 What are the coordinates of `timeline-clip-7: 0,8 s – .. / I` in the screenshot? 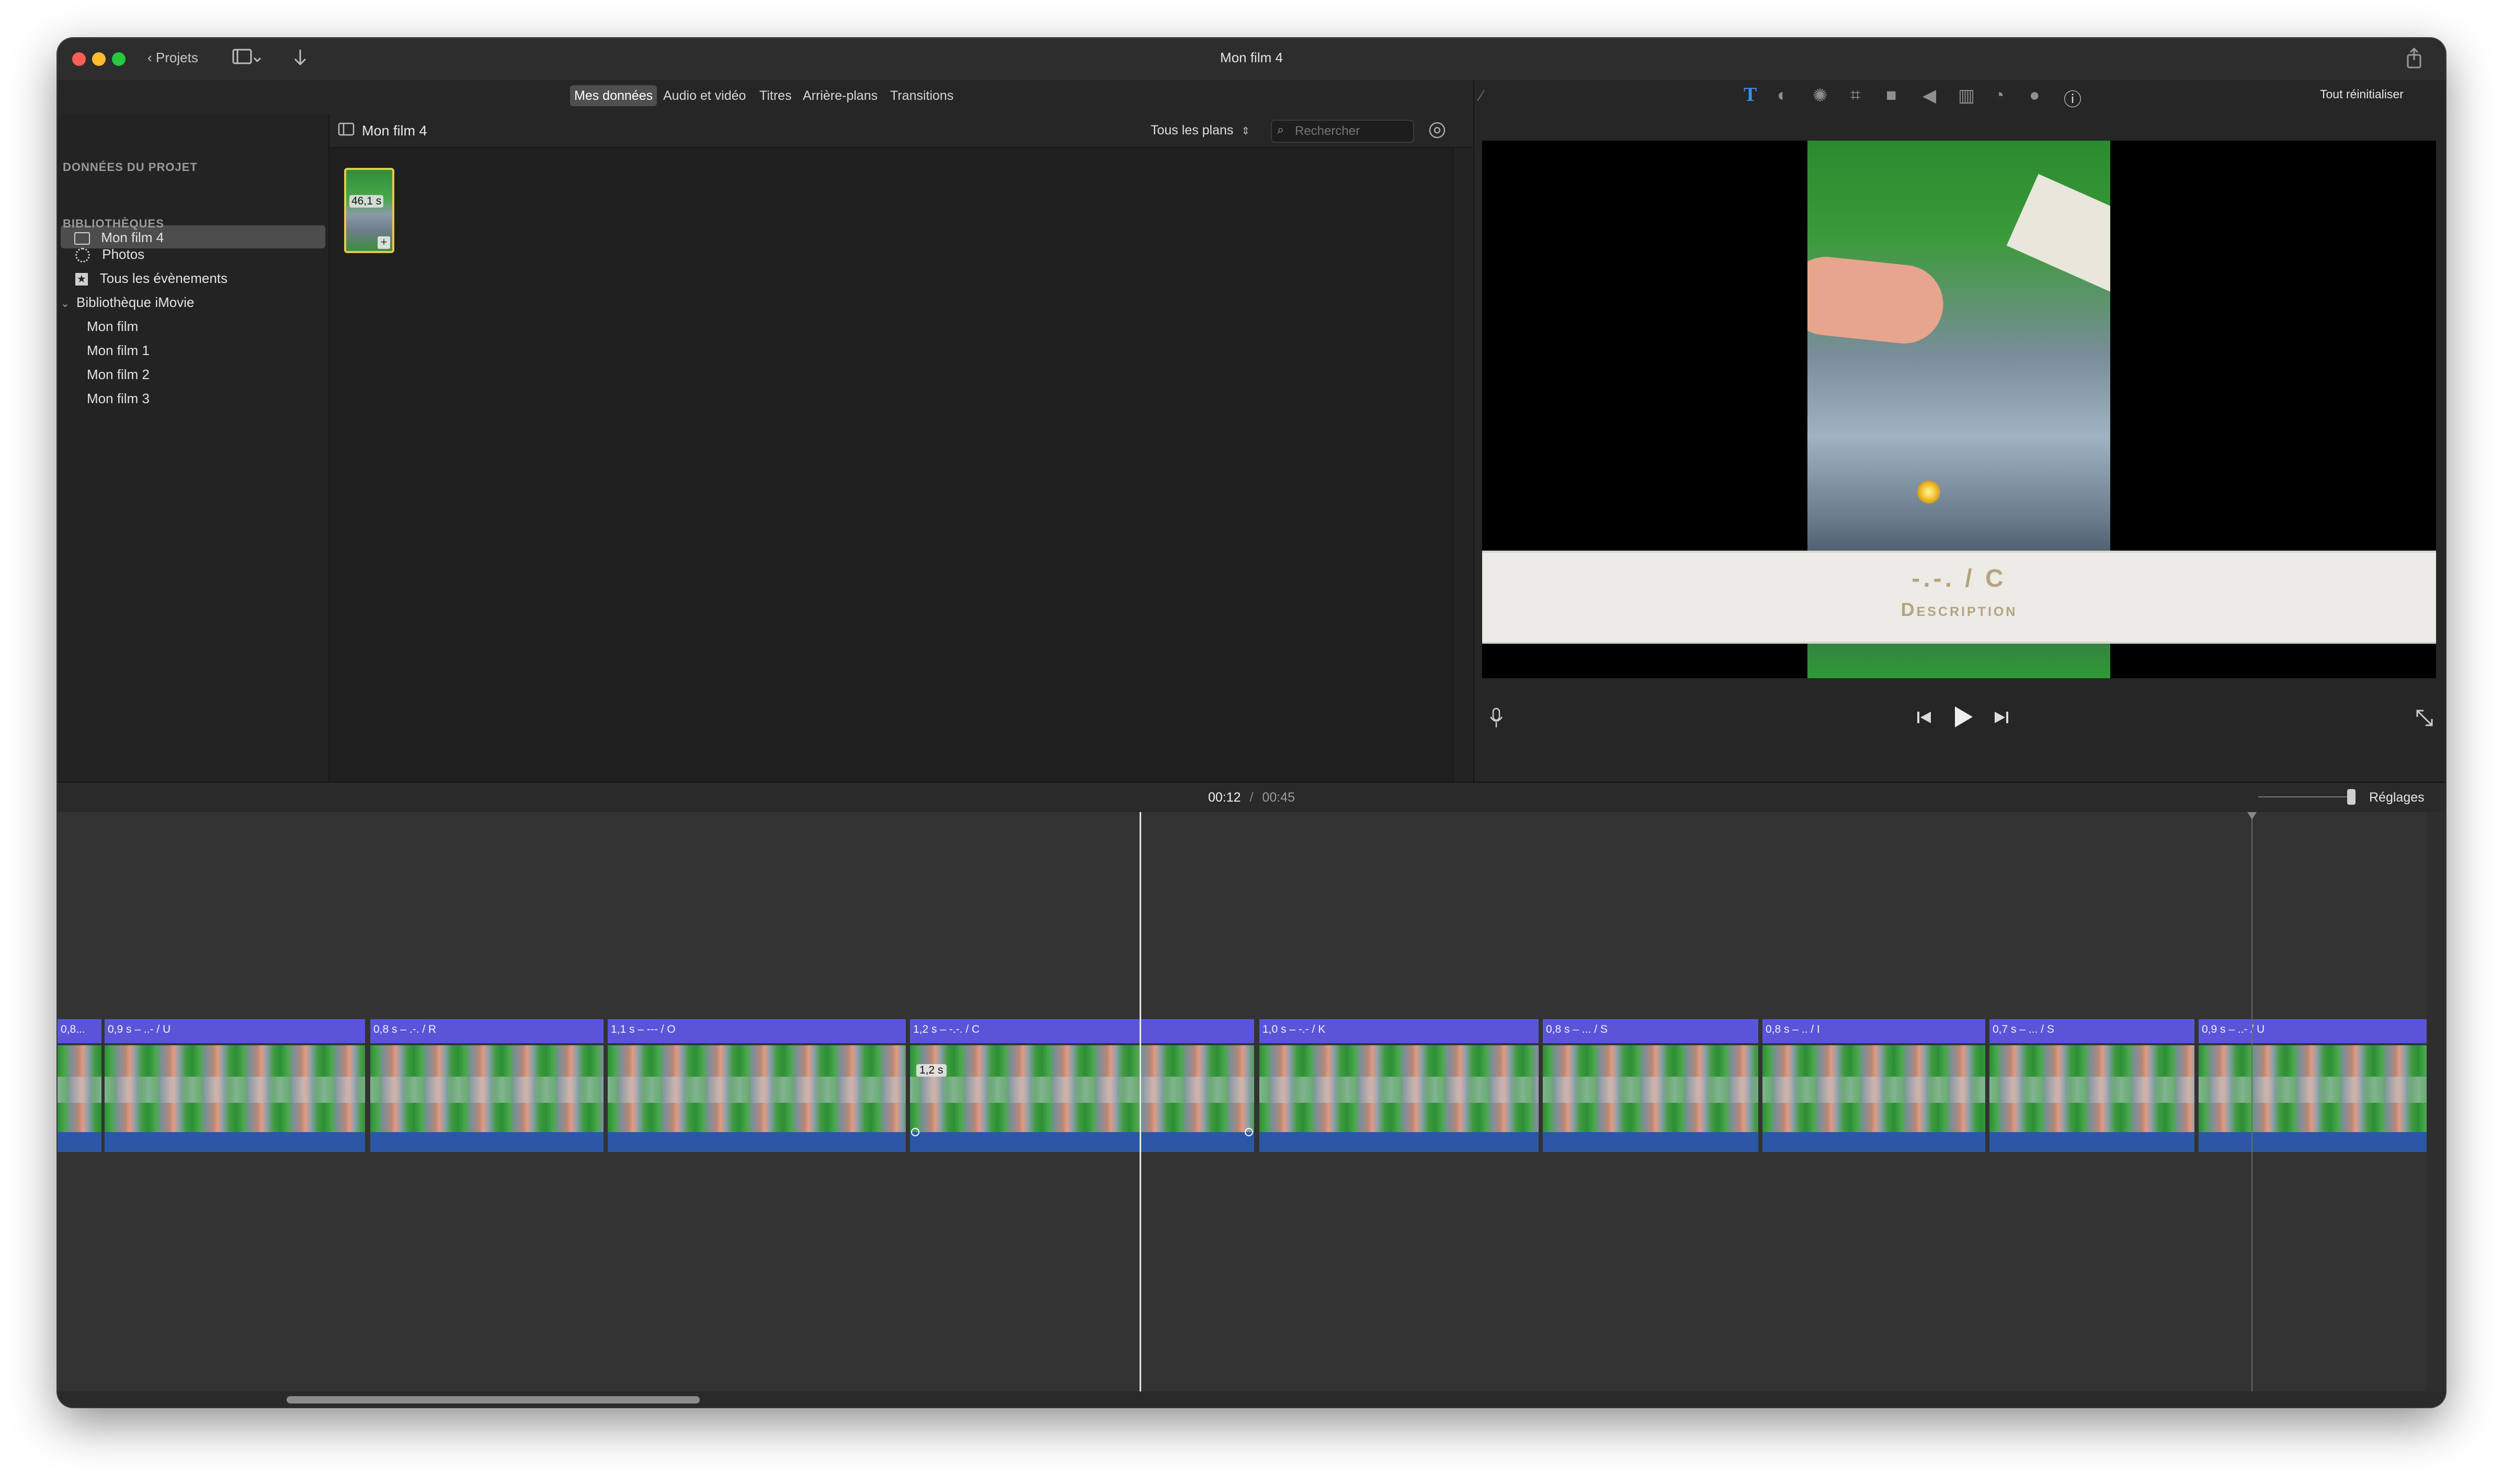 It's located at (1873, 1085).